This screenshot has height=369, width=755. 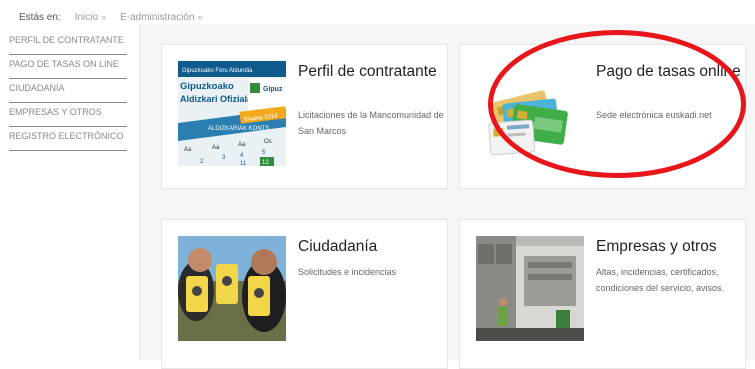 I want to click on breadcrumb-item-eadmin: E-administración», so click(x=161, y=17).